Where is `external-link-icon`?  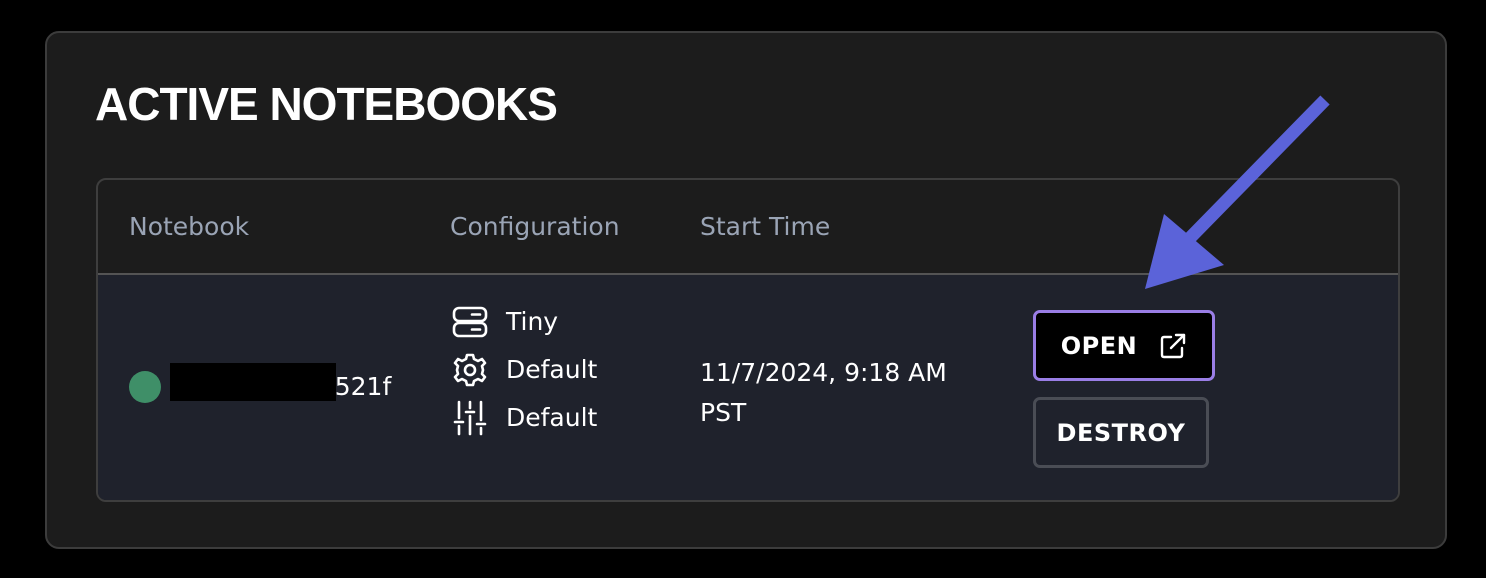
external-link-icon is located at coordinates (1173, 345).